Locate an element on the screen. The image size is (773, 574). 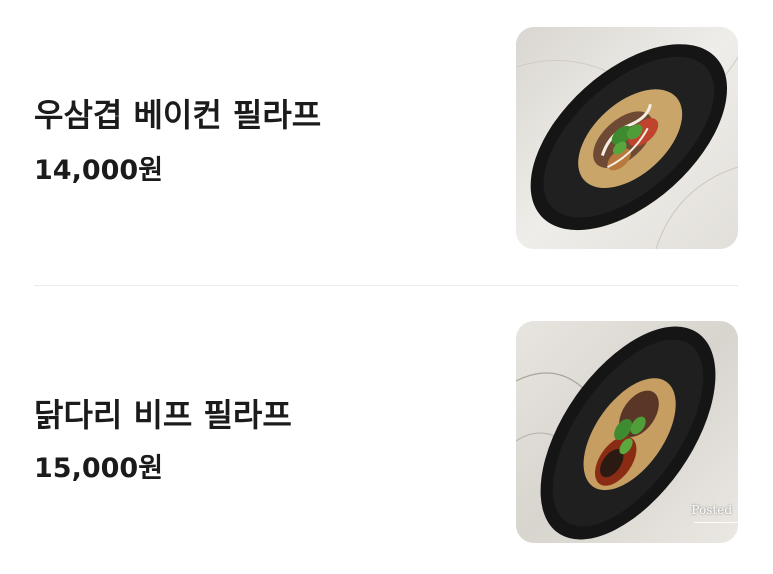
watermark-divider is located at coordinates (716, 522).